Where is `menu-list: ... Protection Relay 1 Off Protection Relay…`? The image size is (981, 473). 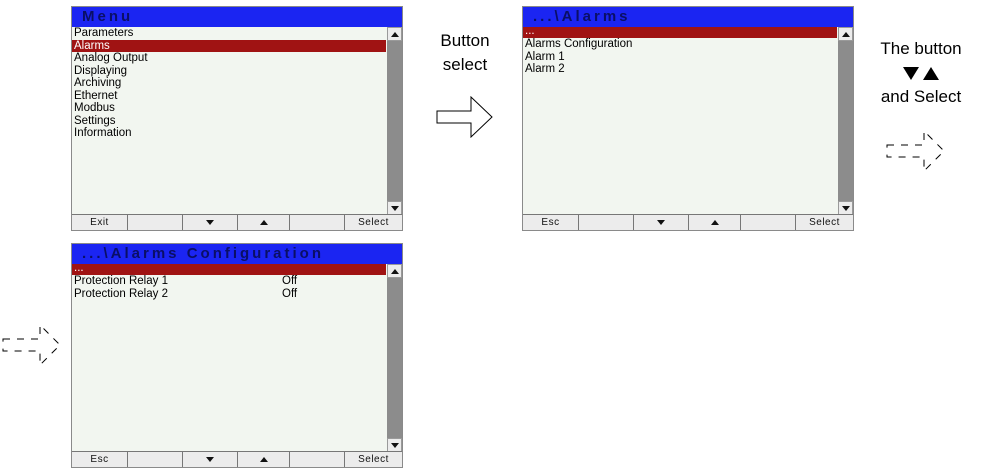
menu-list: ... Protection Relay 1 Off Protection Relay… is located at coordinates (229, 281).